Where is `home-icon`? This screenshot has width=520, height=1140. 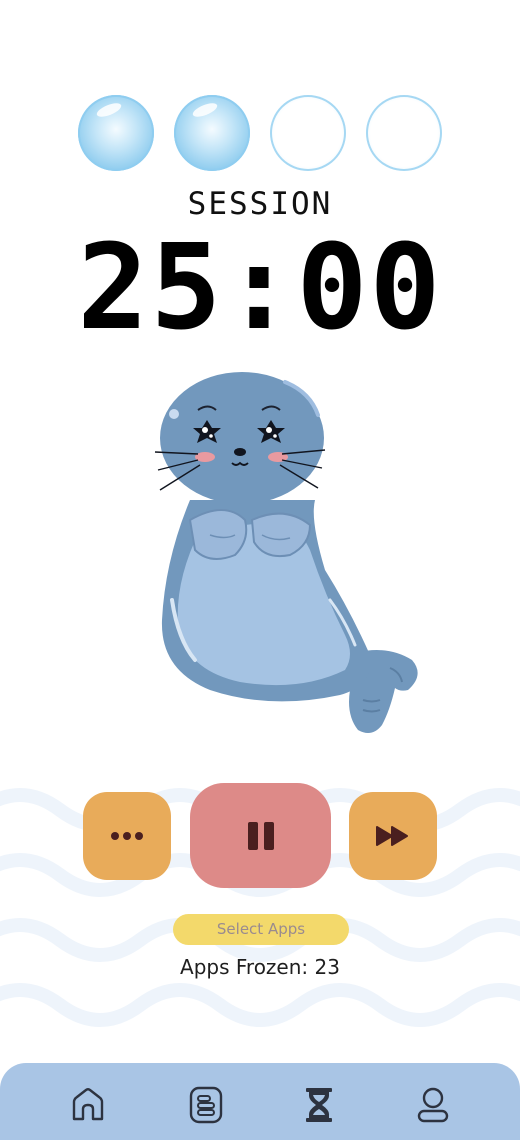
home-icon is located at coordinates (88, 1104).